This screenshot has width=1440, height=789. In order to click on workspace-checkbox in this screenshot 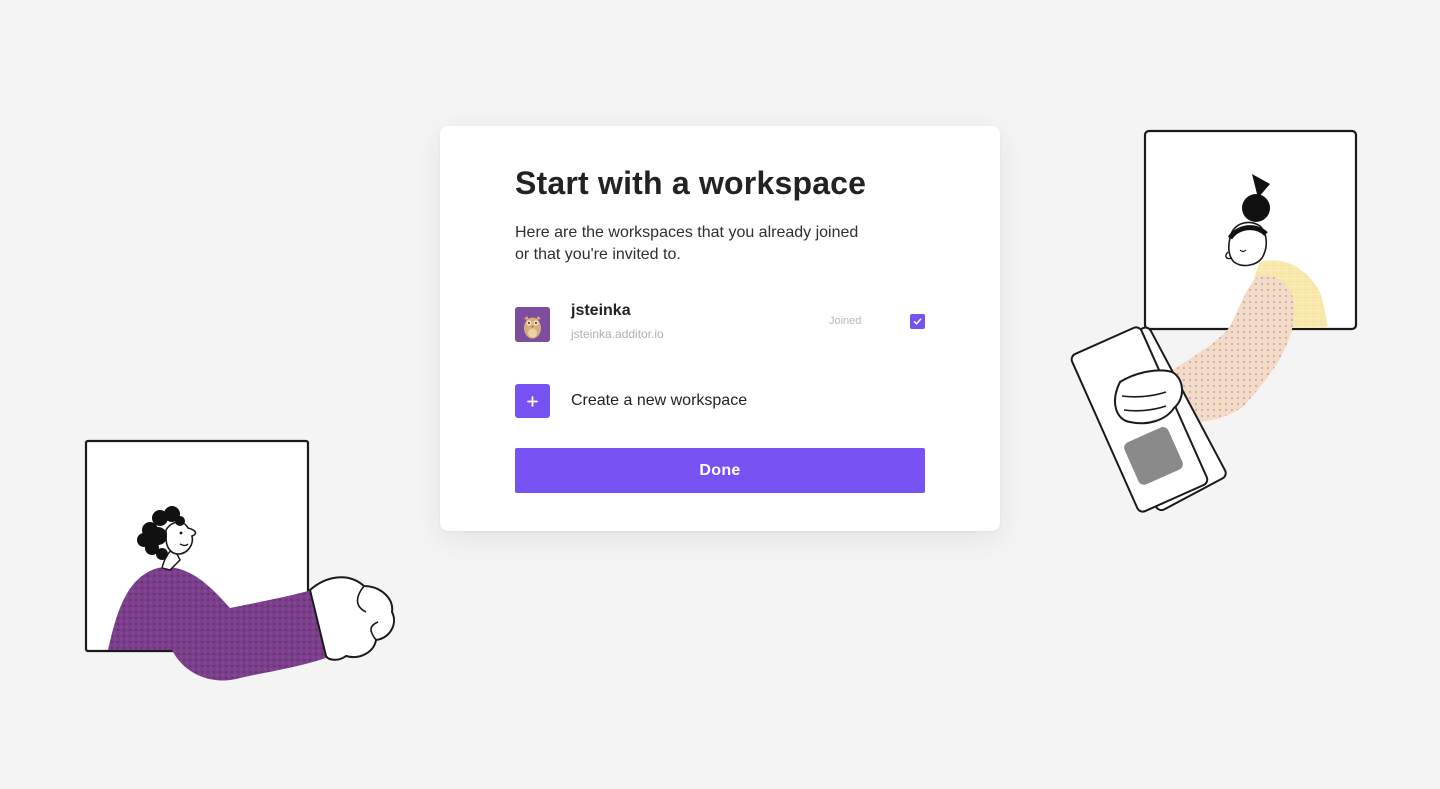, I will do `click(917, 321)`.